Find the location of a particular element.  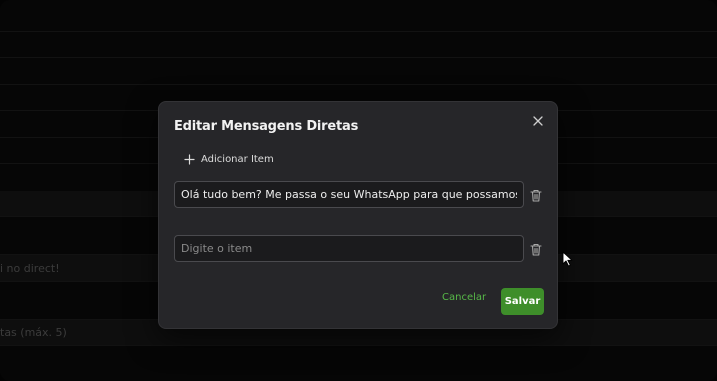

add-item-button: Adicionar Item is located at coordinates (229, 159).